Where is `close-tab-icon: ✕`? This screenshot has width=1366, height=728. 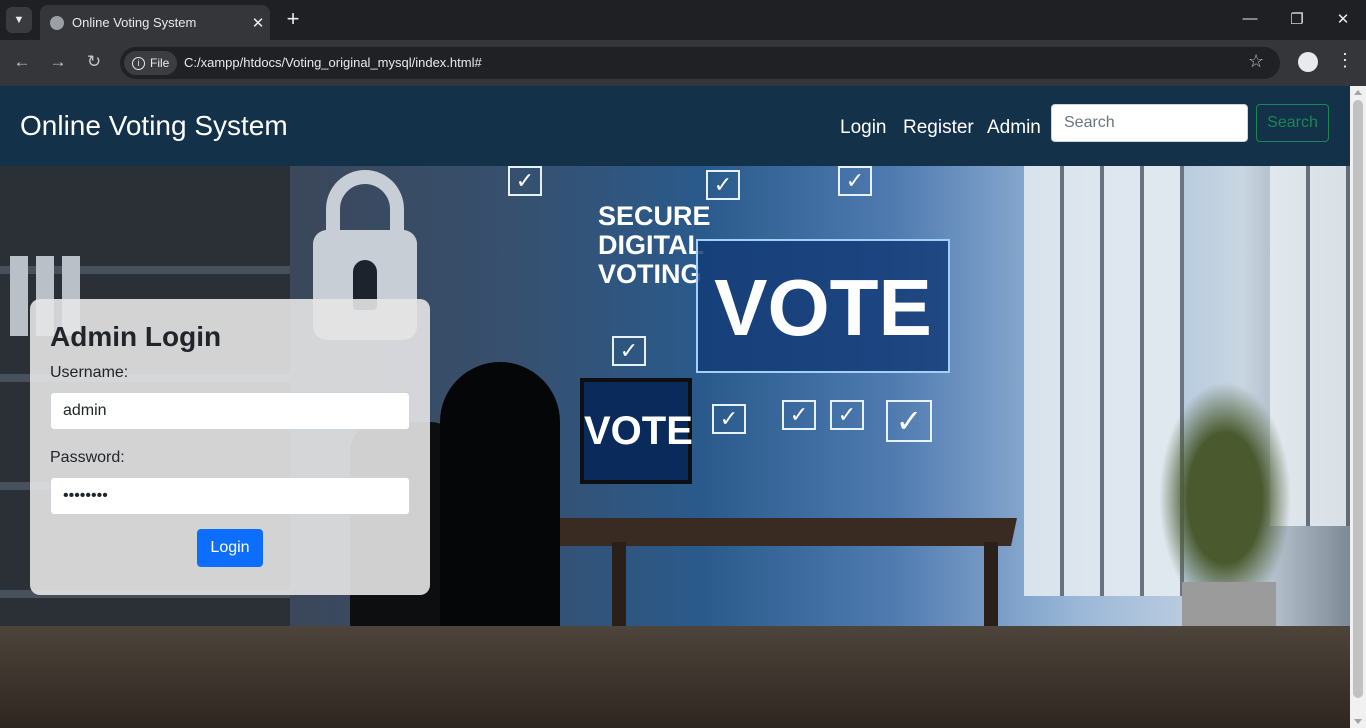 close-tab-icon: ✕ is located at coordinates (258, 23).